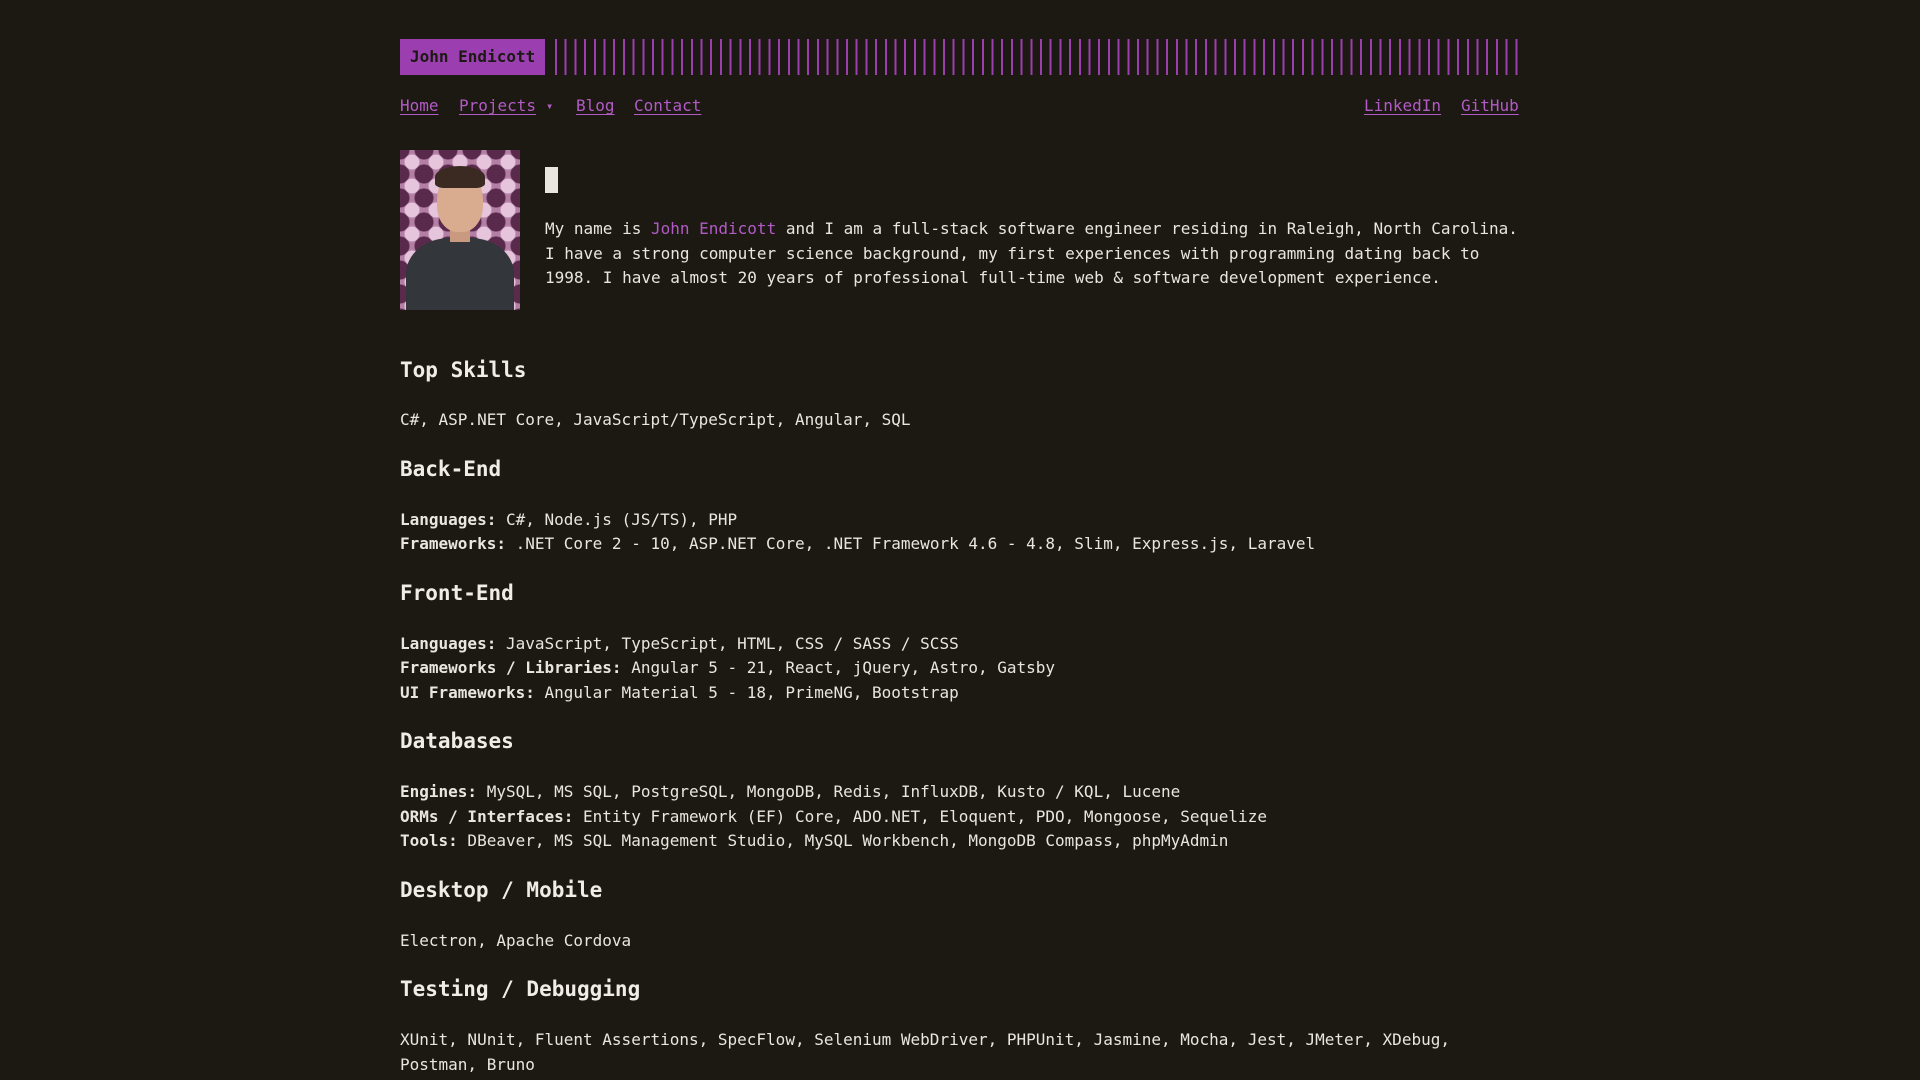 The image size is (1920, 1080). What do you see at coordinates (457, 741) in the screenshot?
I see `databases-heading: Databases` at bounding box center [457, 741].